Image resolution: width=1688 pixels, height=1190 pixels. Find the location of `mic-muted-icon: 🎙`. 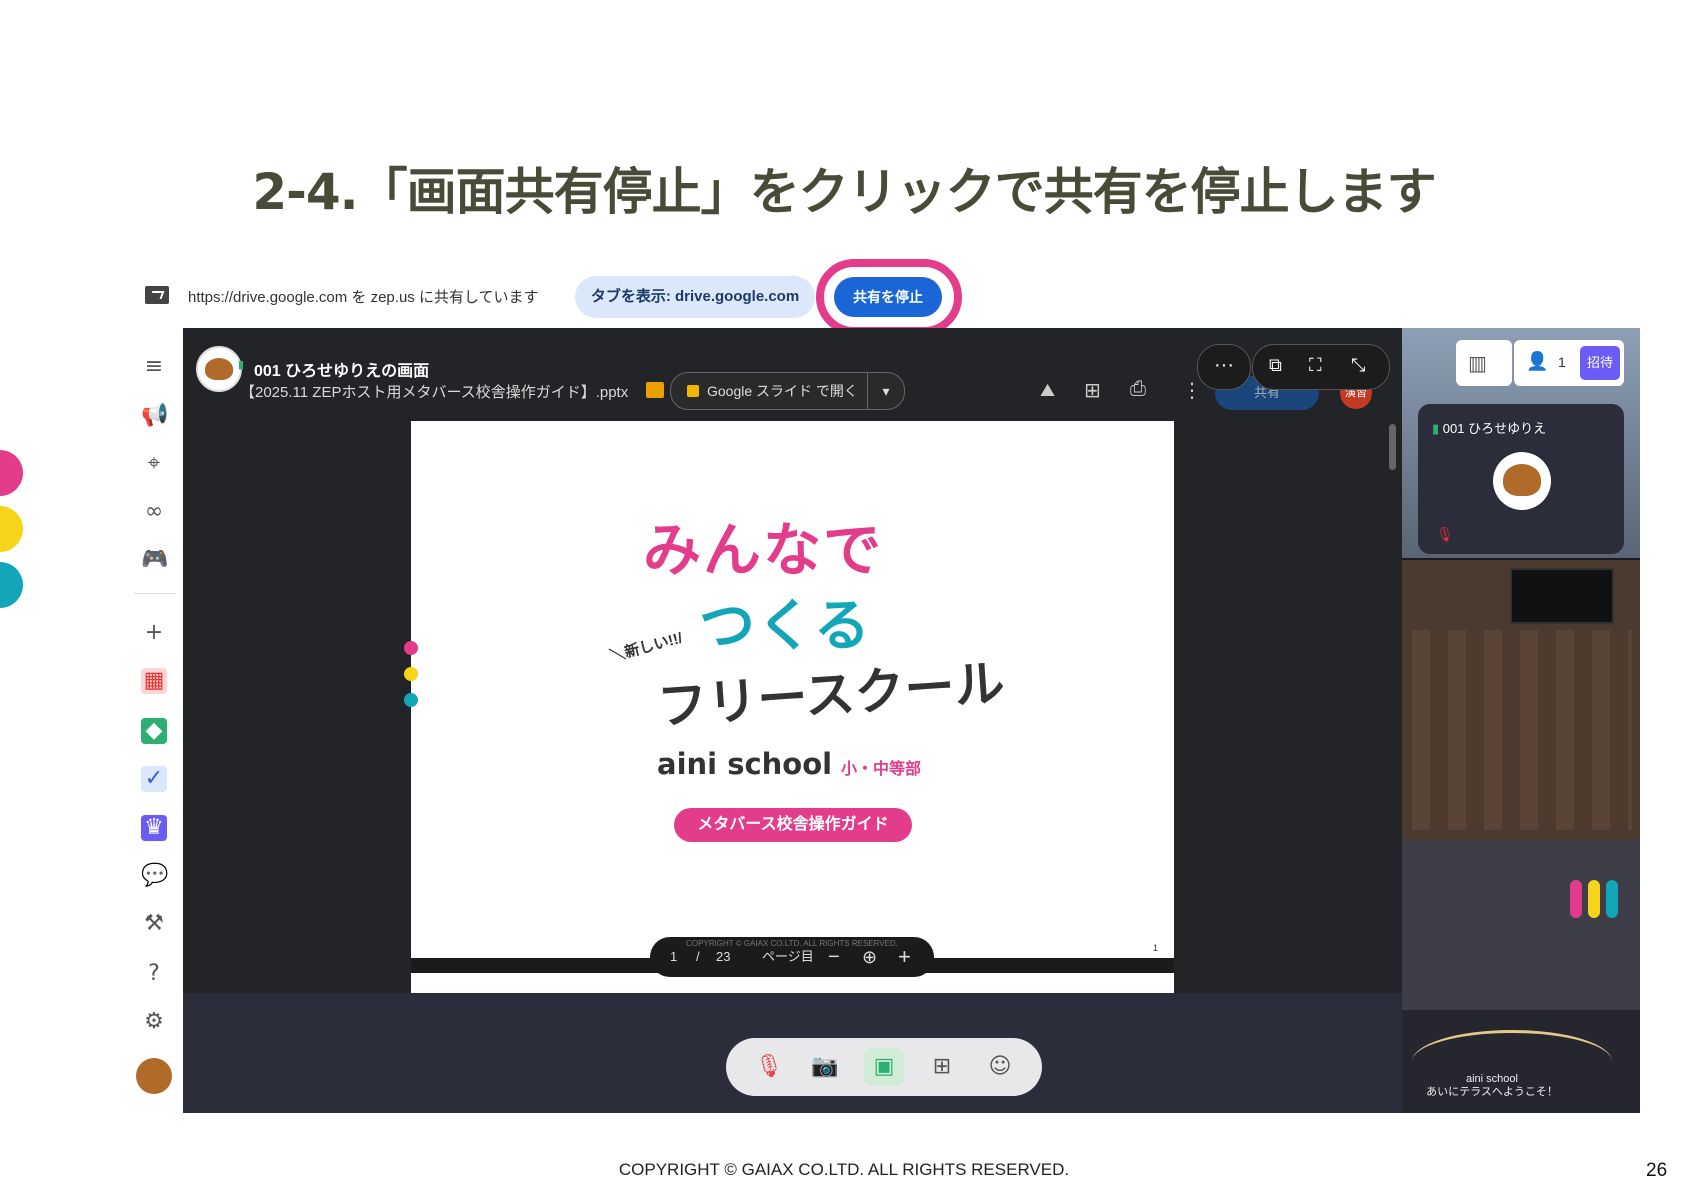

mic-muted-icon: 🎙 is located at coordinates (1445, 534).